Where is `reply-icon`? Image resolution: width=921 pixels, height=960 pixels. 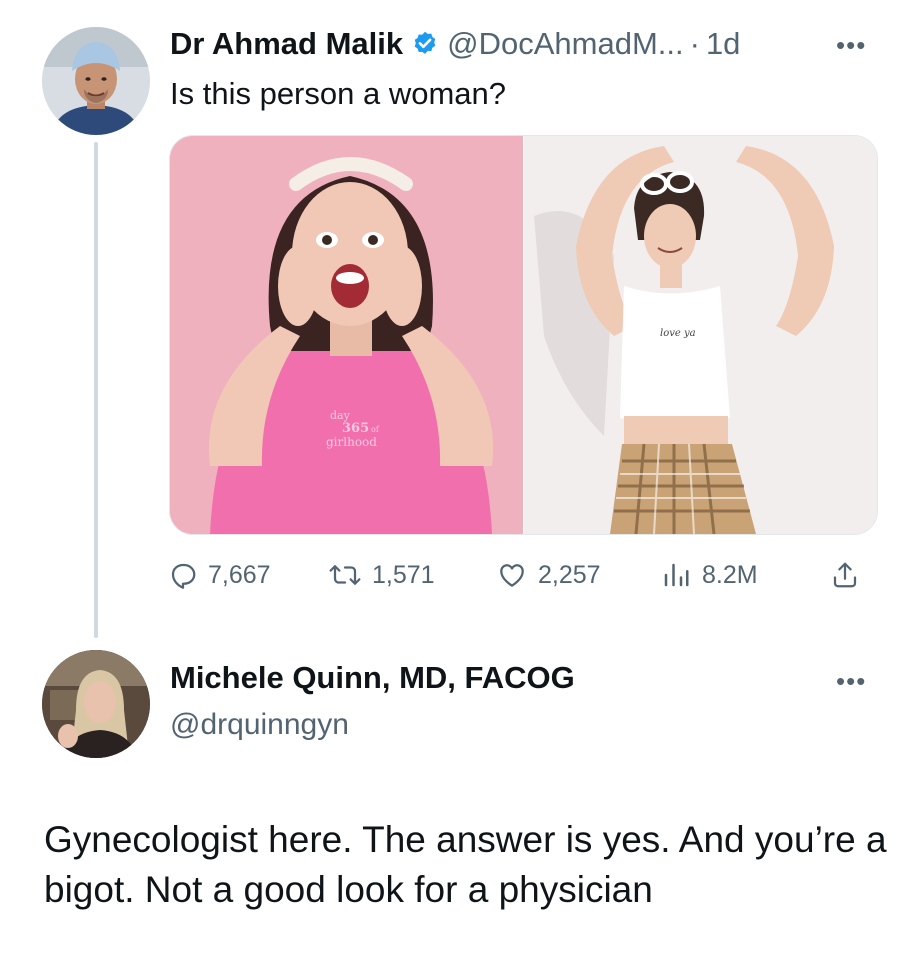
reply-icon is located at coordinates (183, 576).